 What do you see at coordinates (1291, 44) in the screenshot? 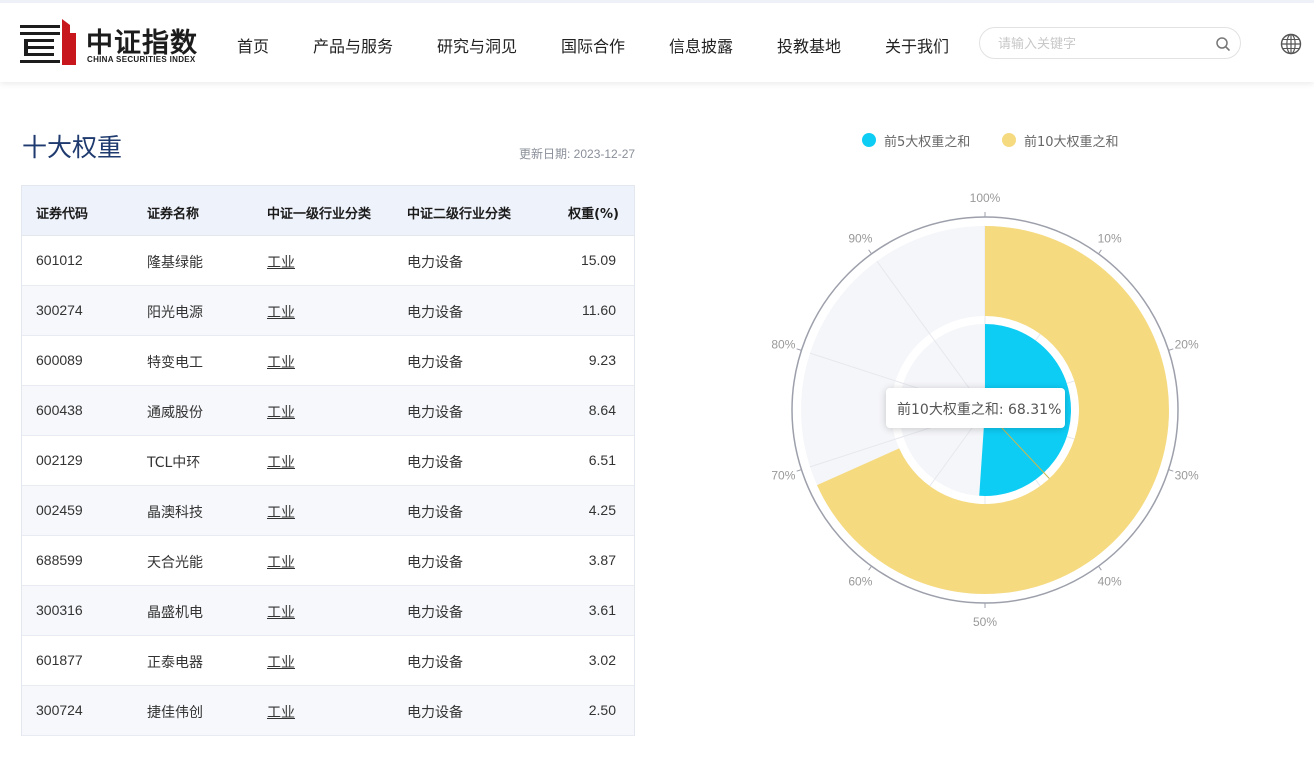
I see `globe-icon` at bounding box center [1291, 44].